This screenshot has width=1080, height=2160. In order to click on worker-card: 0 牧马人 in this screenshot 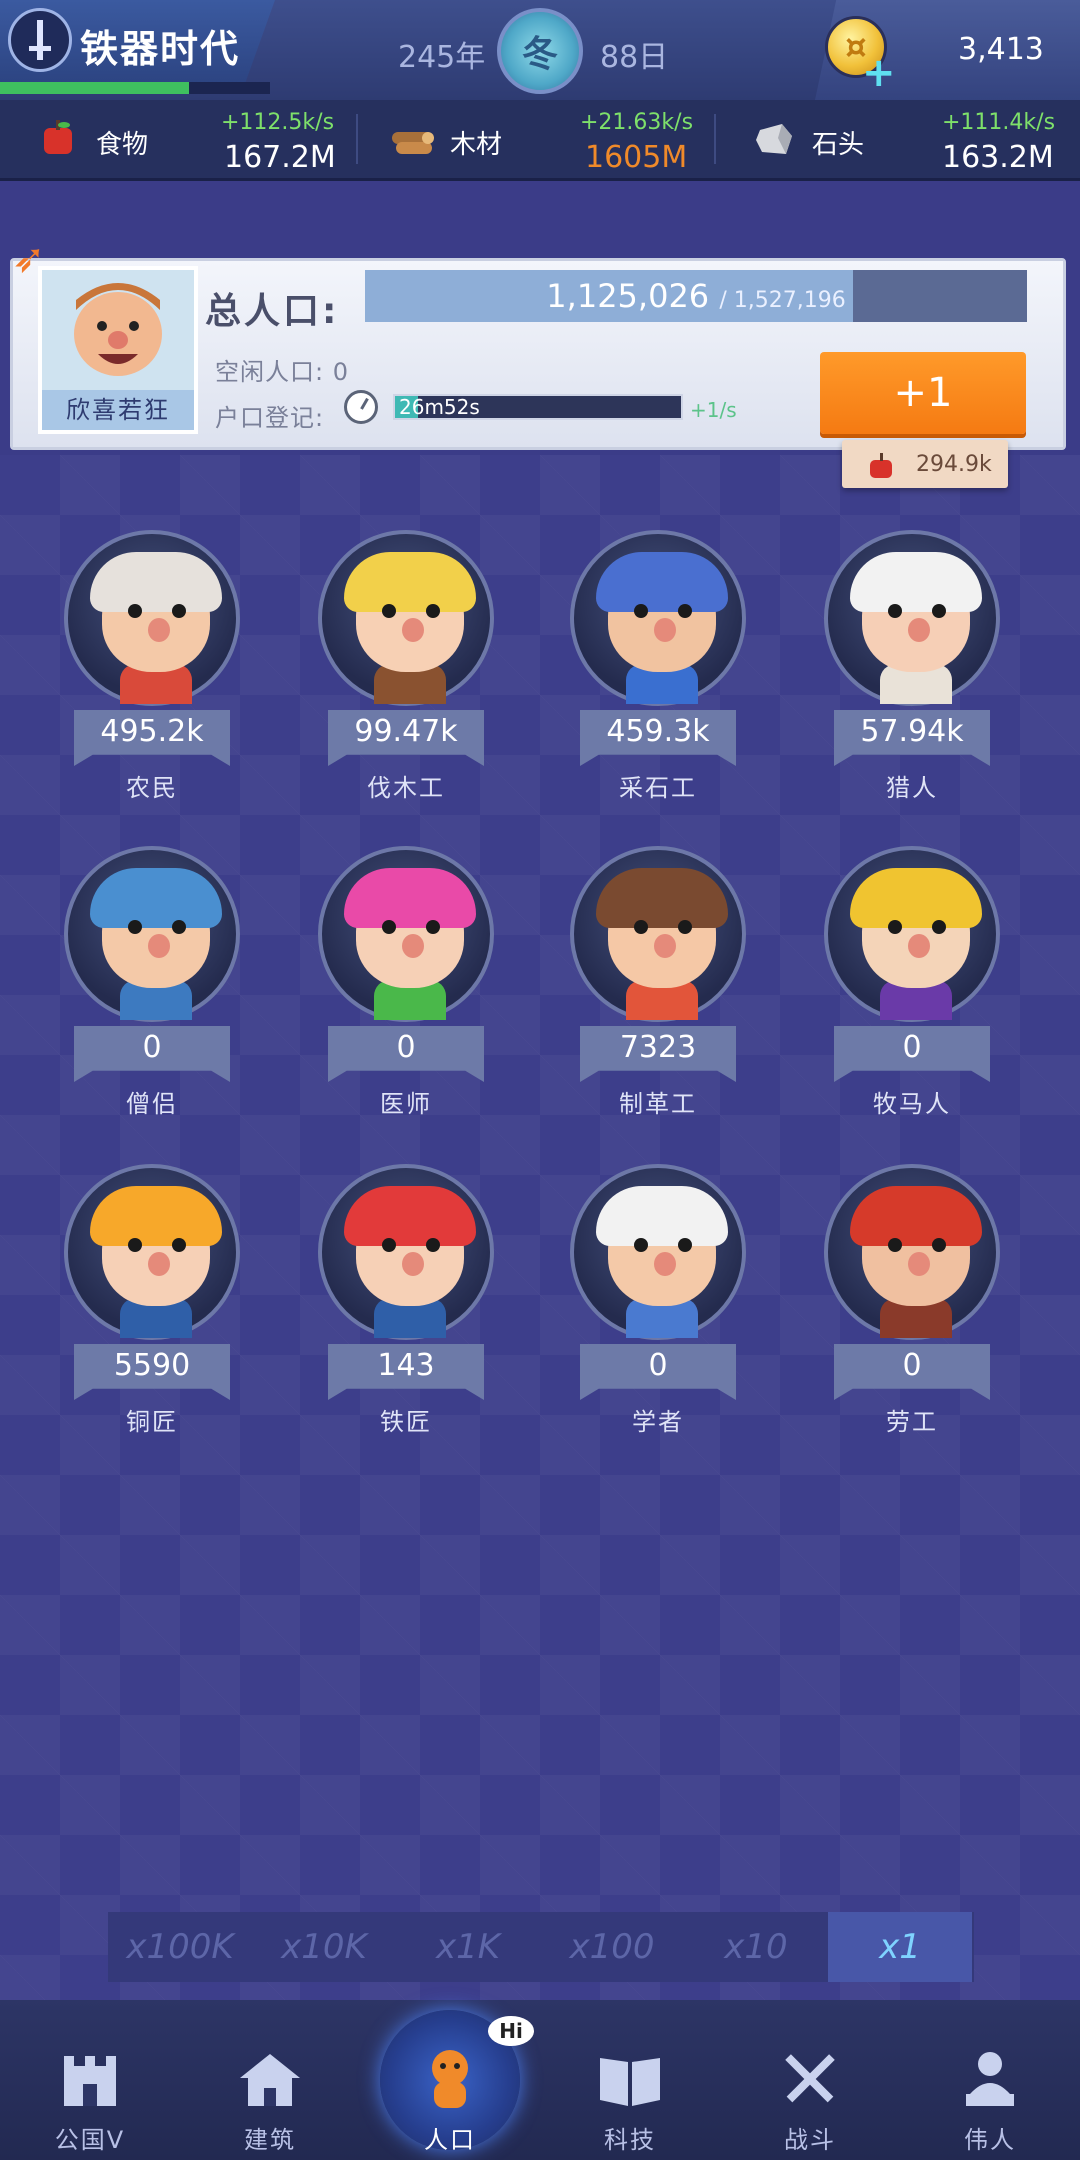, I will do `click(912, 976)`.